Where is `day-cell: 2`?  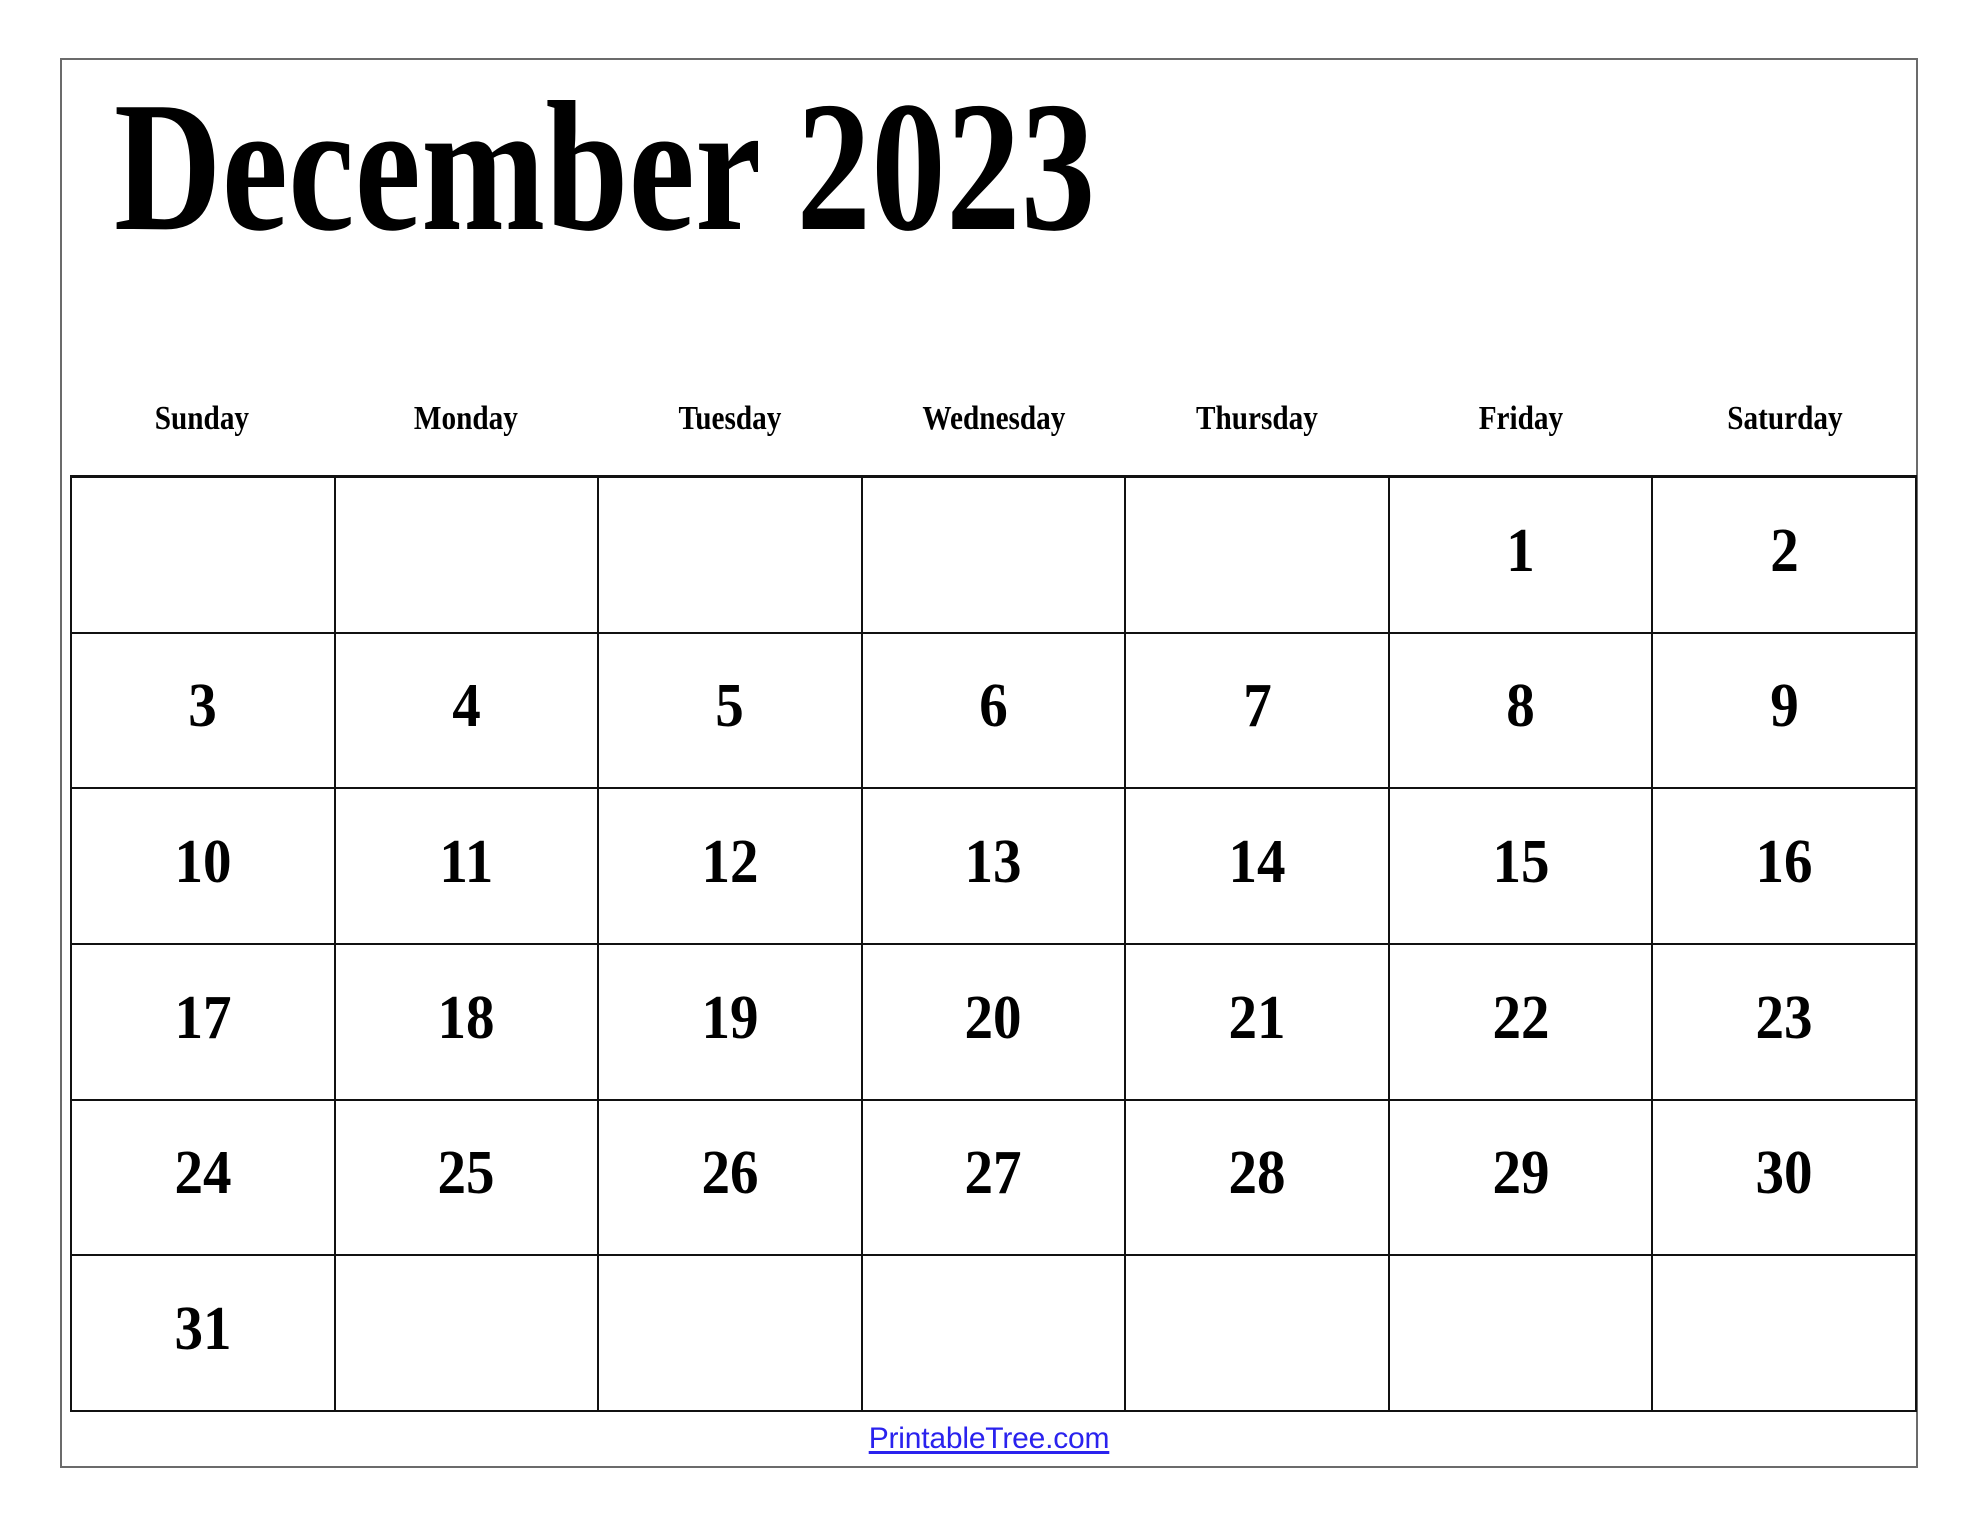 day-cell: 2 is located at coordinates (1785, 556).